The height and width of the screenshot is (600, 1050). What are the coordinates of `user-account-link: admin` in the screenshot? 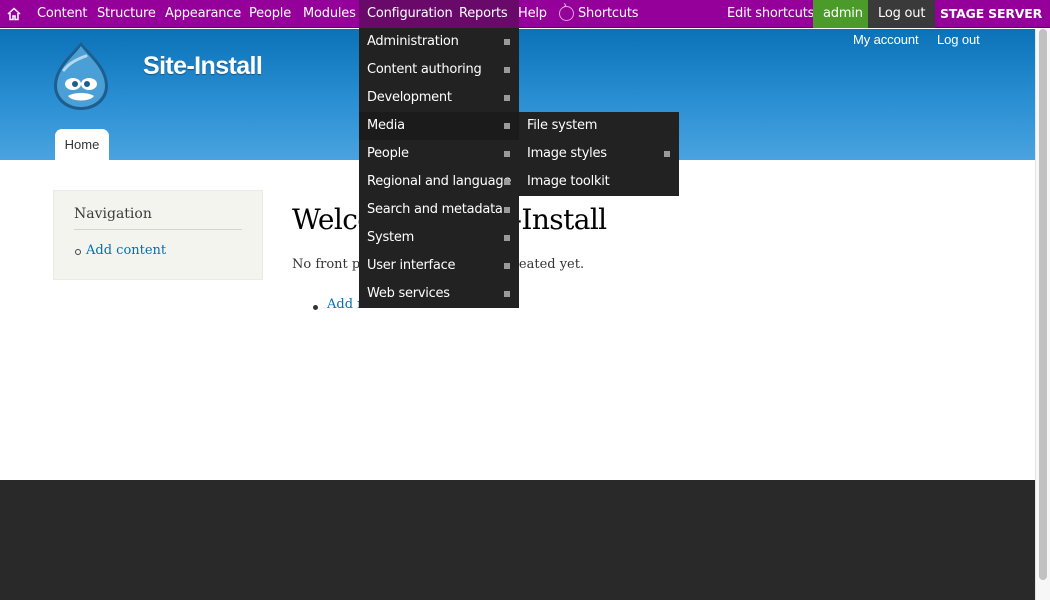 It's located at (843, 14).